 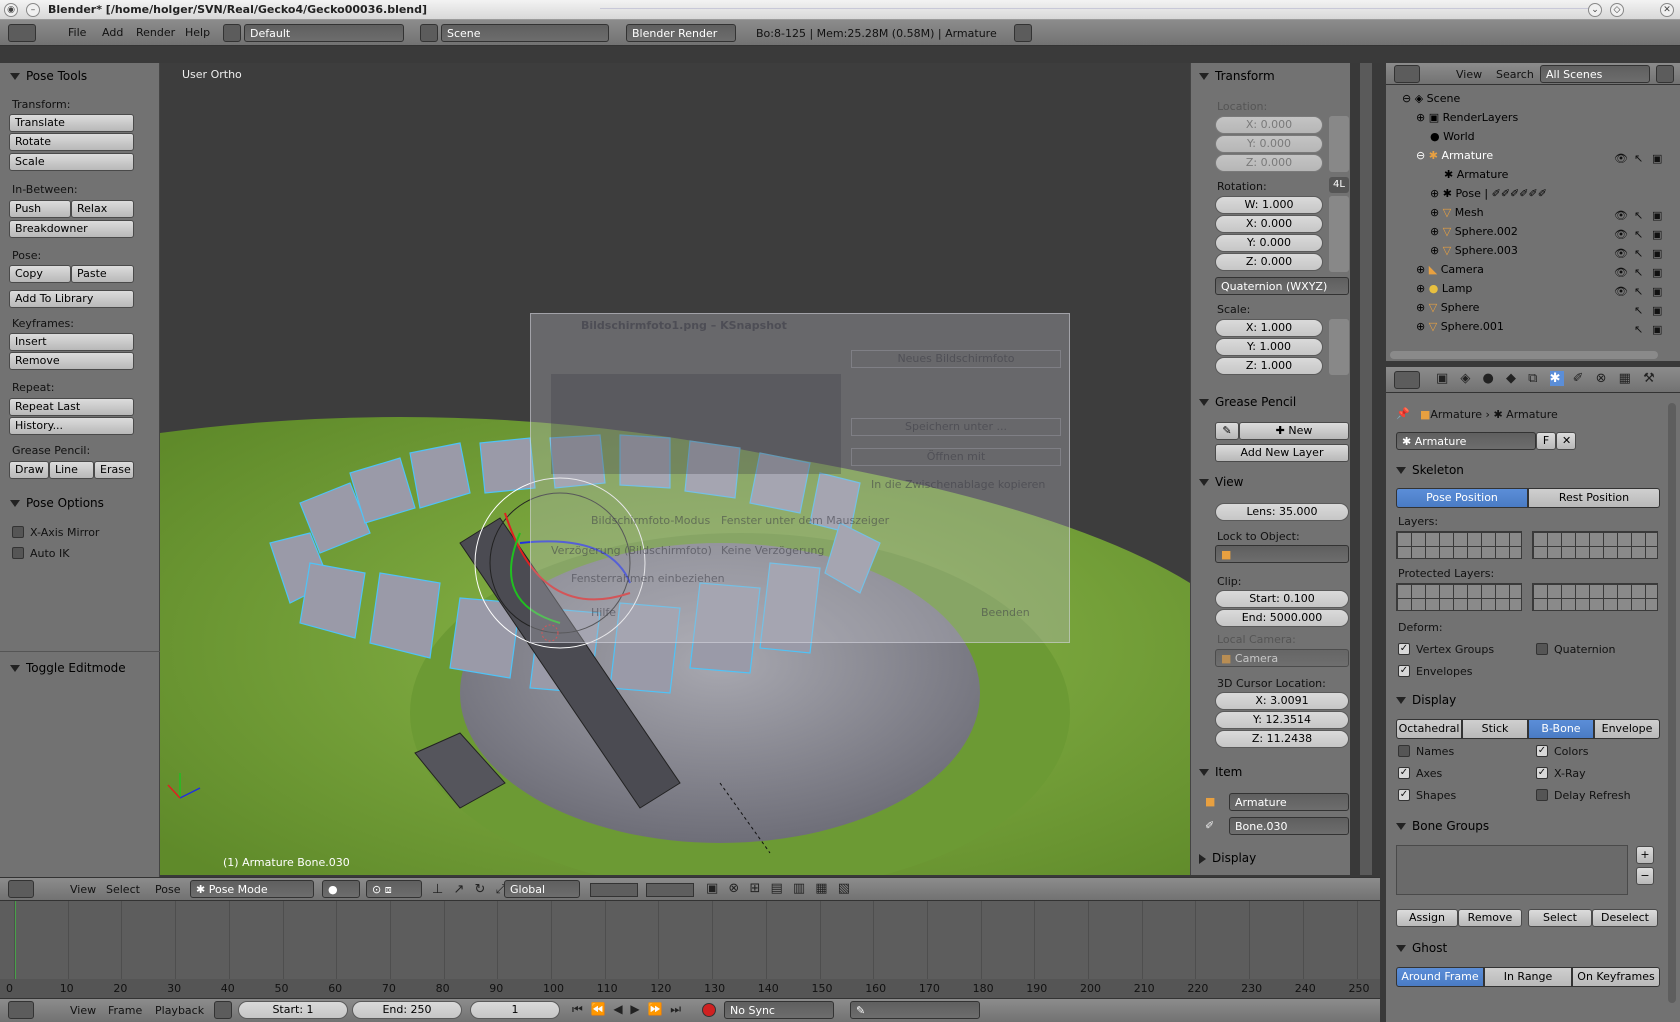 What do you see at coordinates (223, 1010) in the screenshot?
I see `preview-range-icon` at bounding box center [223, 1010].